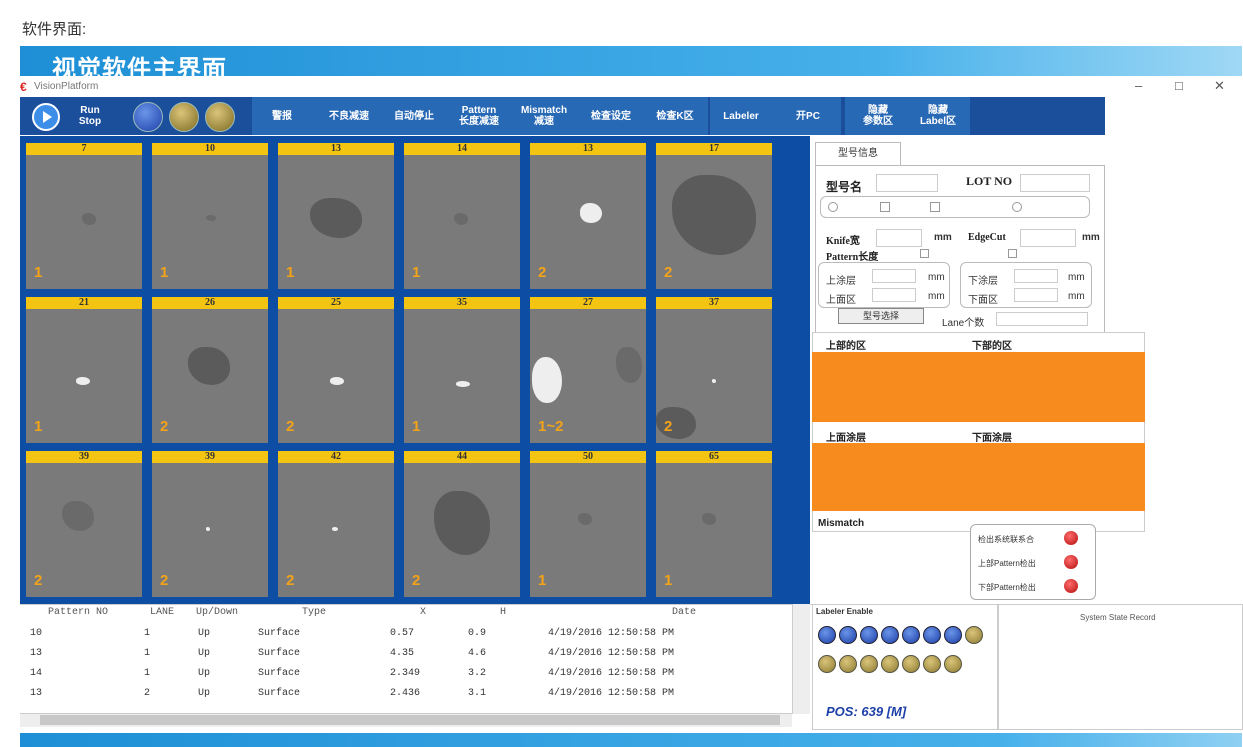  Describe the element at coordinates (714, 370) in the screenshot. I see `defect-image-cell: 37 2` at that location.